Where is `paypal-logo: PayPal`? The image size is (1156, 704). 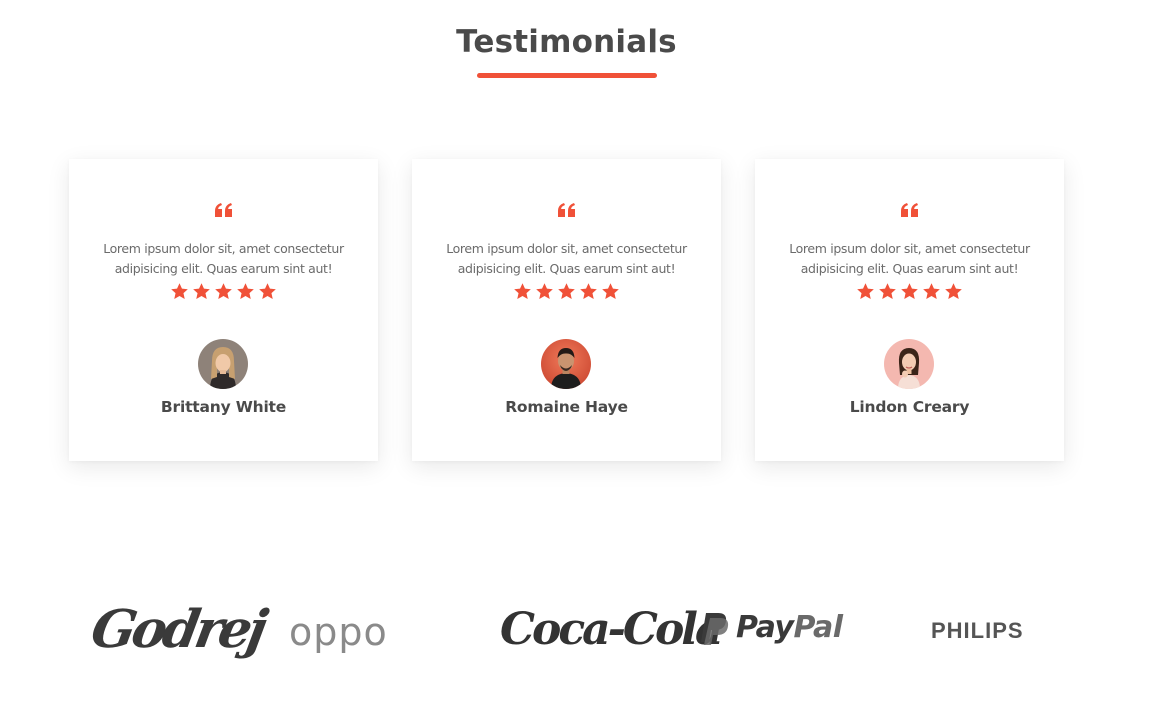
paypal-logo: PayPal is located at coordinates (770, 627).